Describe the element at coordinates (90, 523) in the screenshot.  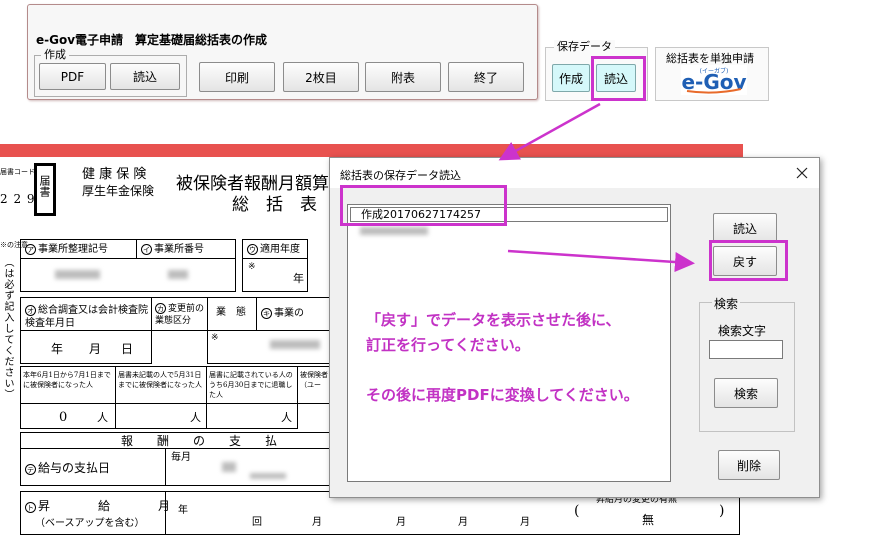
I see `raise-sub-label: （ベースアップを含む）` at that location.